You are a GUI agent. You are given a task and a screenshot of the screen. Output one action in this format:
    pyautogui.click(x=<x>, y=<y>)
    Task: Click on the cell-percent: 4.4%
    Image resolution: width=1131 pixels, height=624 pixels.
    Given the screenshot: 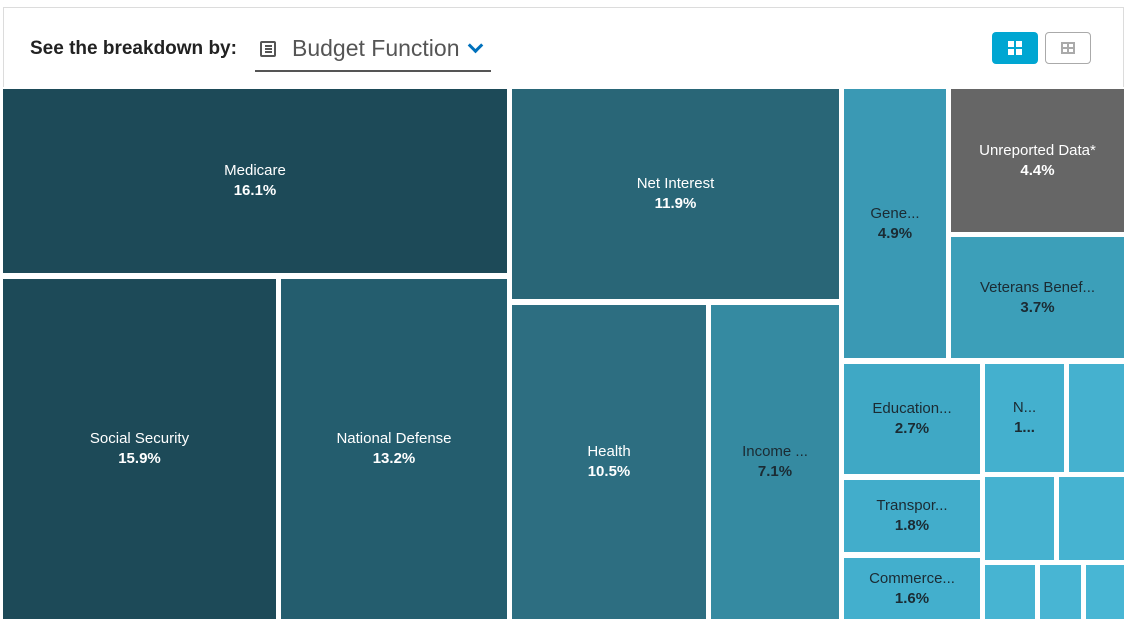 What is the action you would take?
    pyautogui.click(x=1037, y=170)
    